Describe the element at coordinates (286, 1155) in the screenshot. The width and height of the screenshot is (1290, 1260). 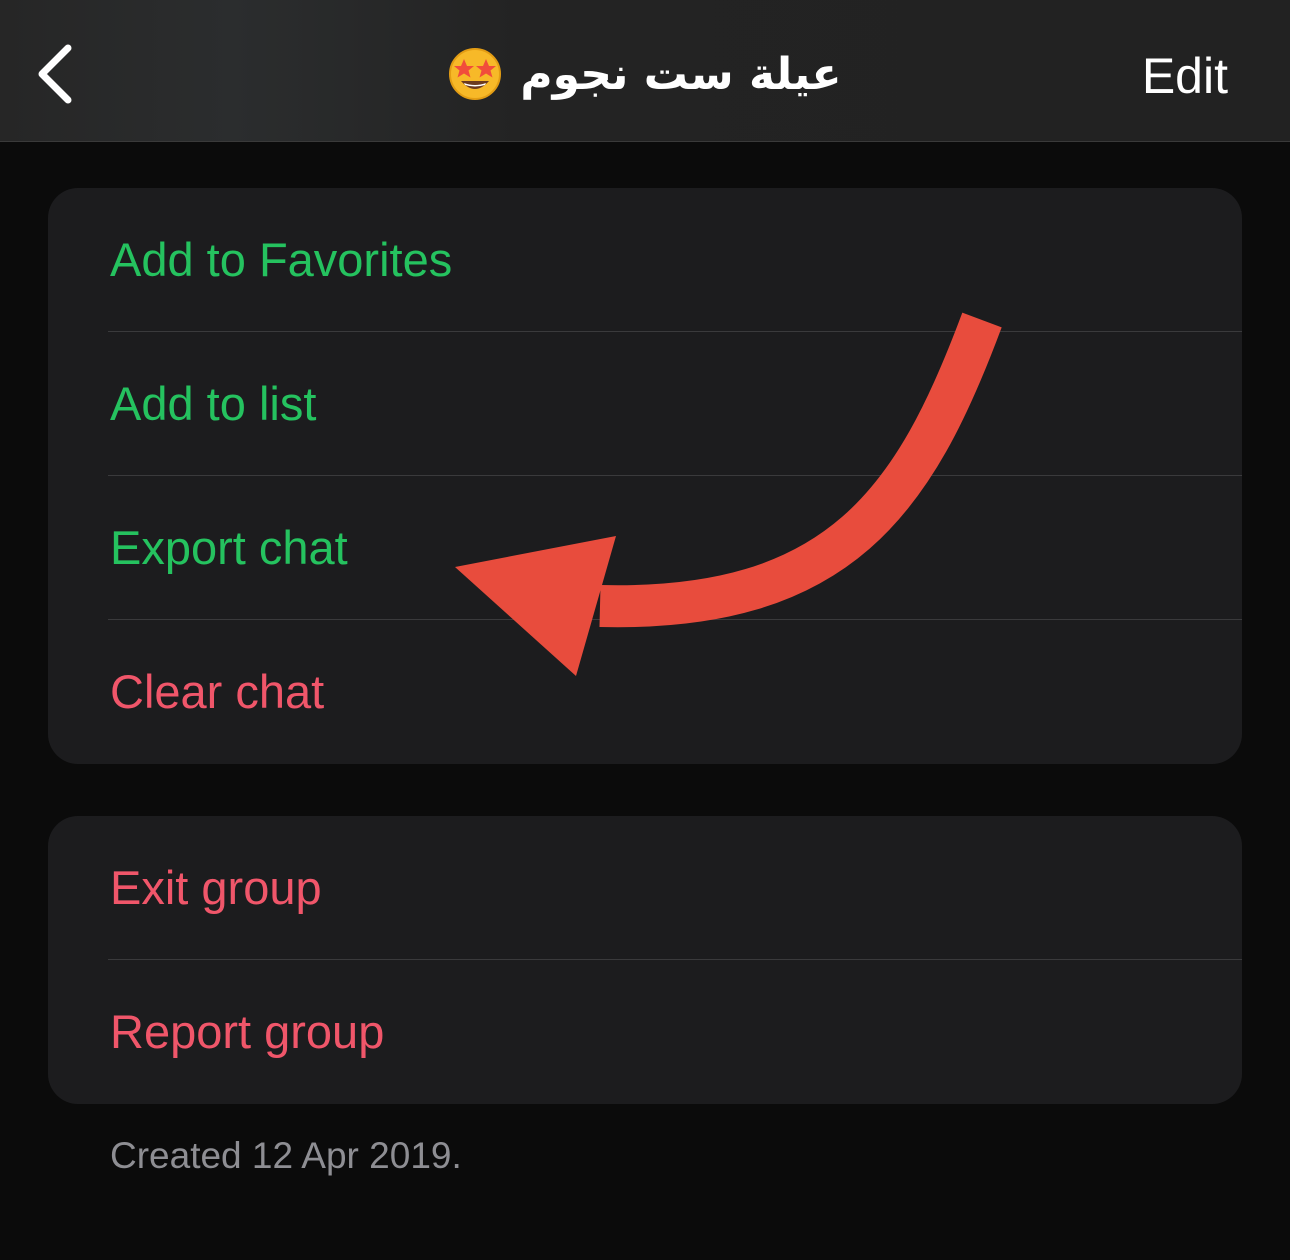
I see `created-date-note: Created 12 Apr 2019.` at that location.